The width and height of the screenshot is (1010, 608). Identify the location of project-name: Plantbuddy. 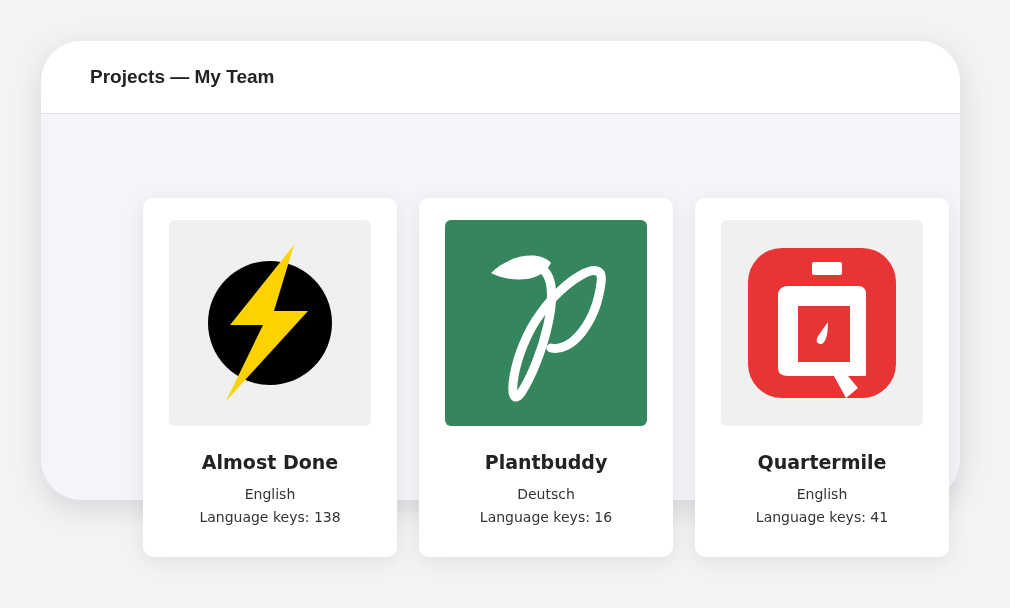
(546, 462).